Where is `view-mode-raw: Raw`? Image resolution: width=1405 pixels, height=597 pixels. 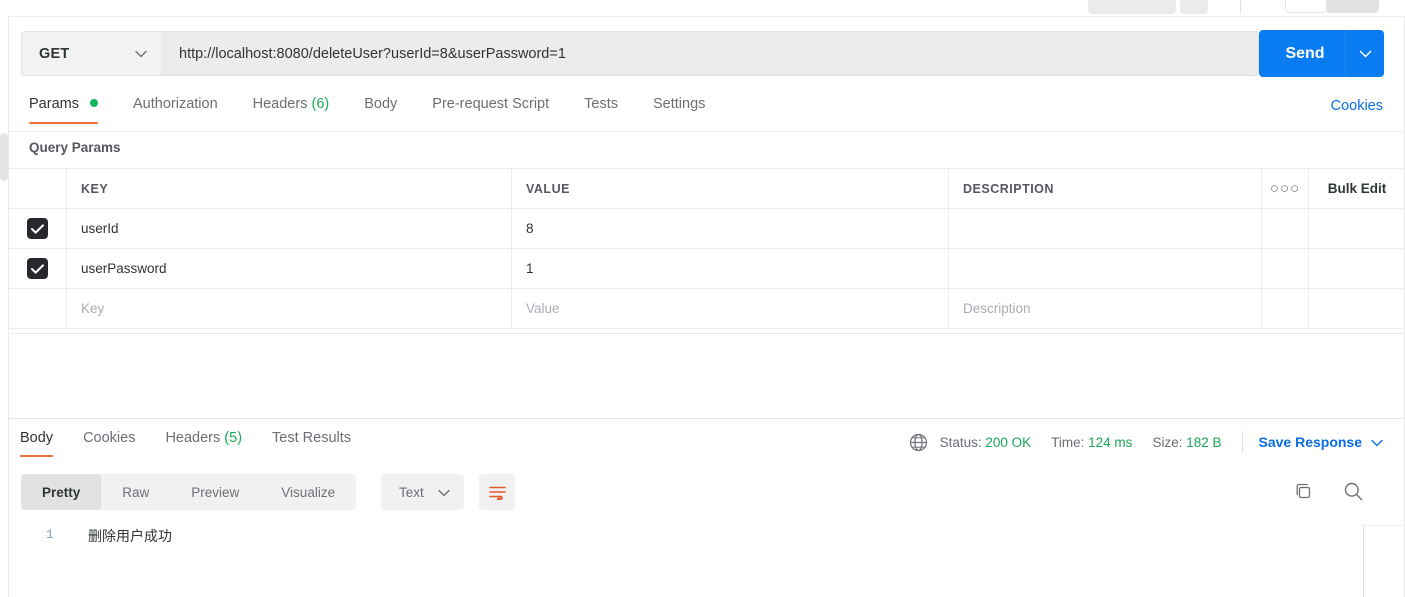
view-mode-raw: Raw is located at coordinates (135, 492).